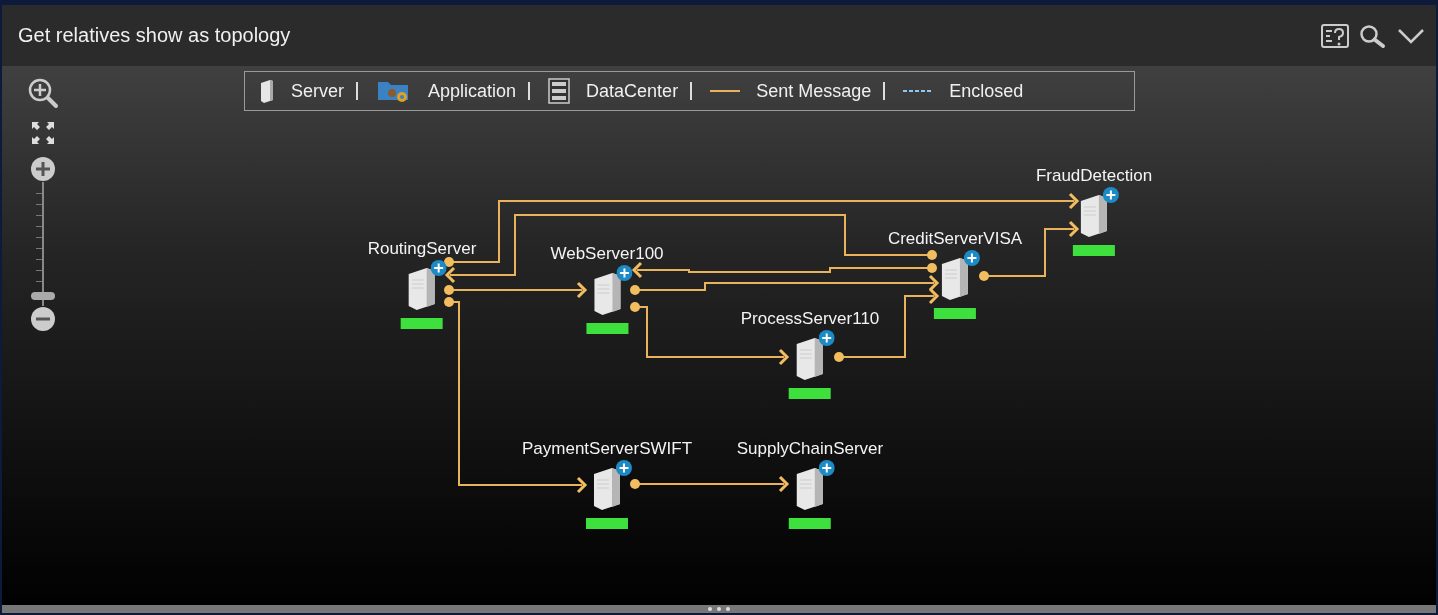  I want to click on node-label: WebServer100, so click(607, 254).